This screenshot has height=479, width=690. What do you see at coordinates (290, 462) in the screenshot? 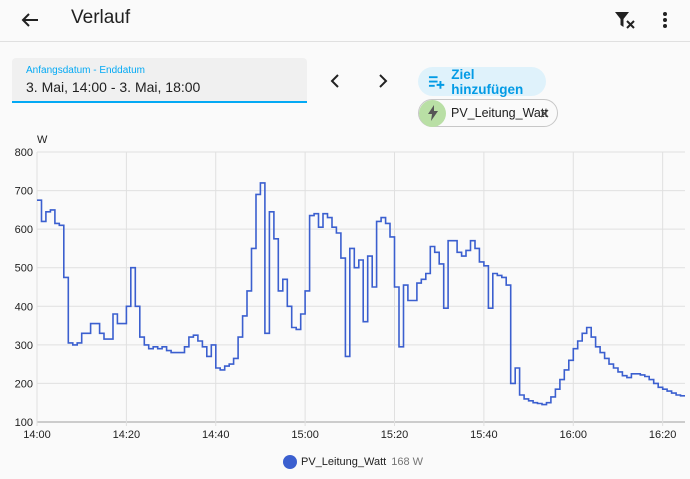
I see `legend-color-dot` at bounding box center [290, 462].